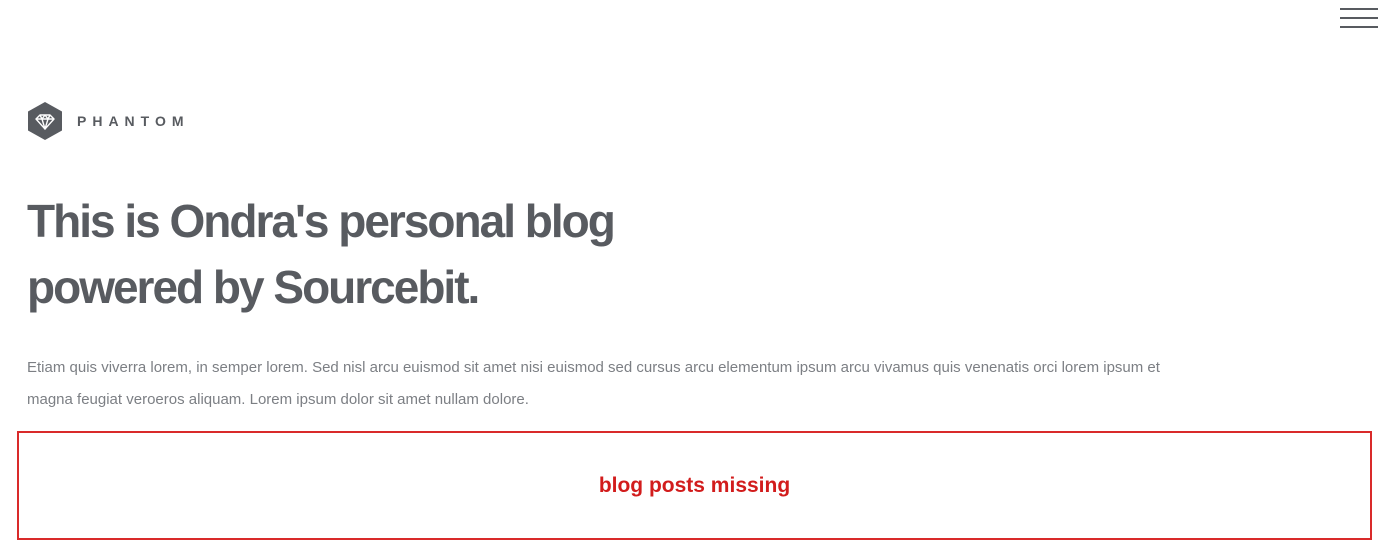 The height and width of the screenshot is (559, 1400). Describe the element at coordinates (45, 121) in the screenshot. I see `diamond-hexagon-icon` at that location.